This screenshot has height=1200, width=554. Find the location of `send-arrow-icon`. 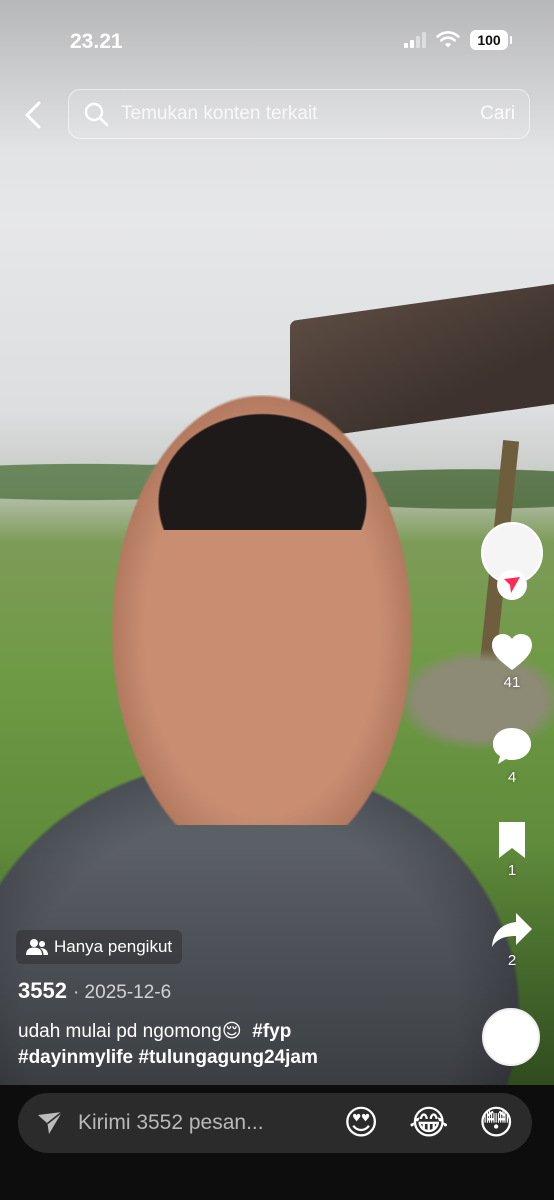

send-arrow-icon is located at coordinates (512, 585).